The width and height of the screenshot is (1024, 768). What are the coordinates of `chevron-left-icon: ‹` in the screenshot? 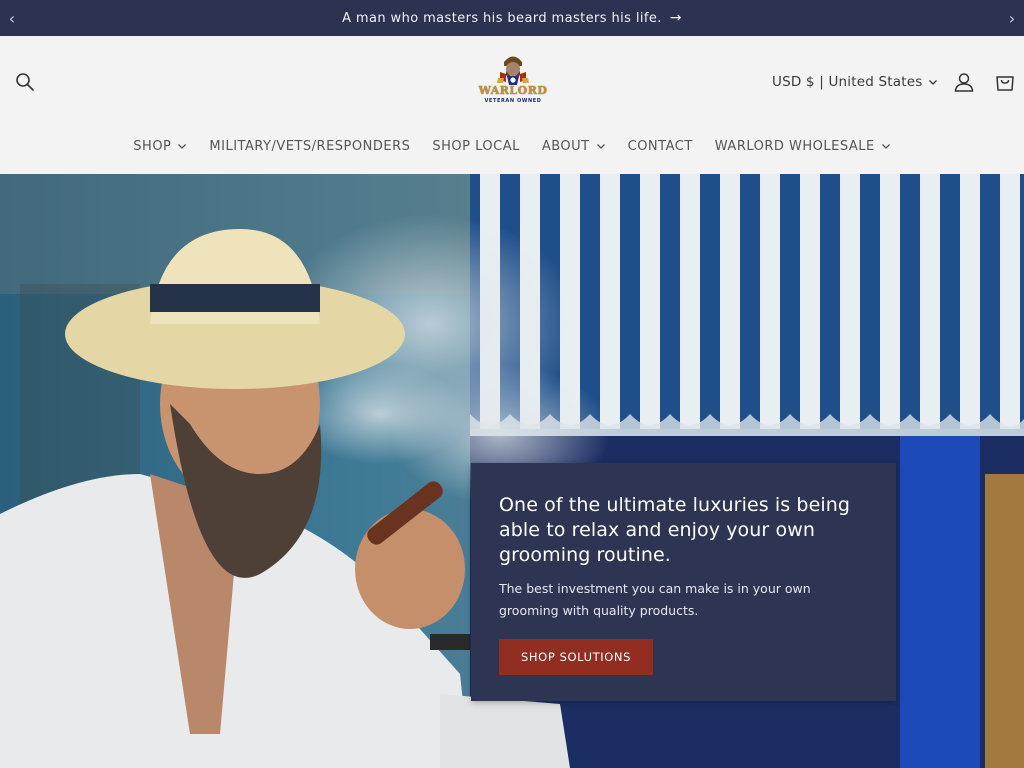 It's located at (12, 18).